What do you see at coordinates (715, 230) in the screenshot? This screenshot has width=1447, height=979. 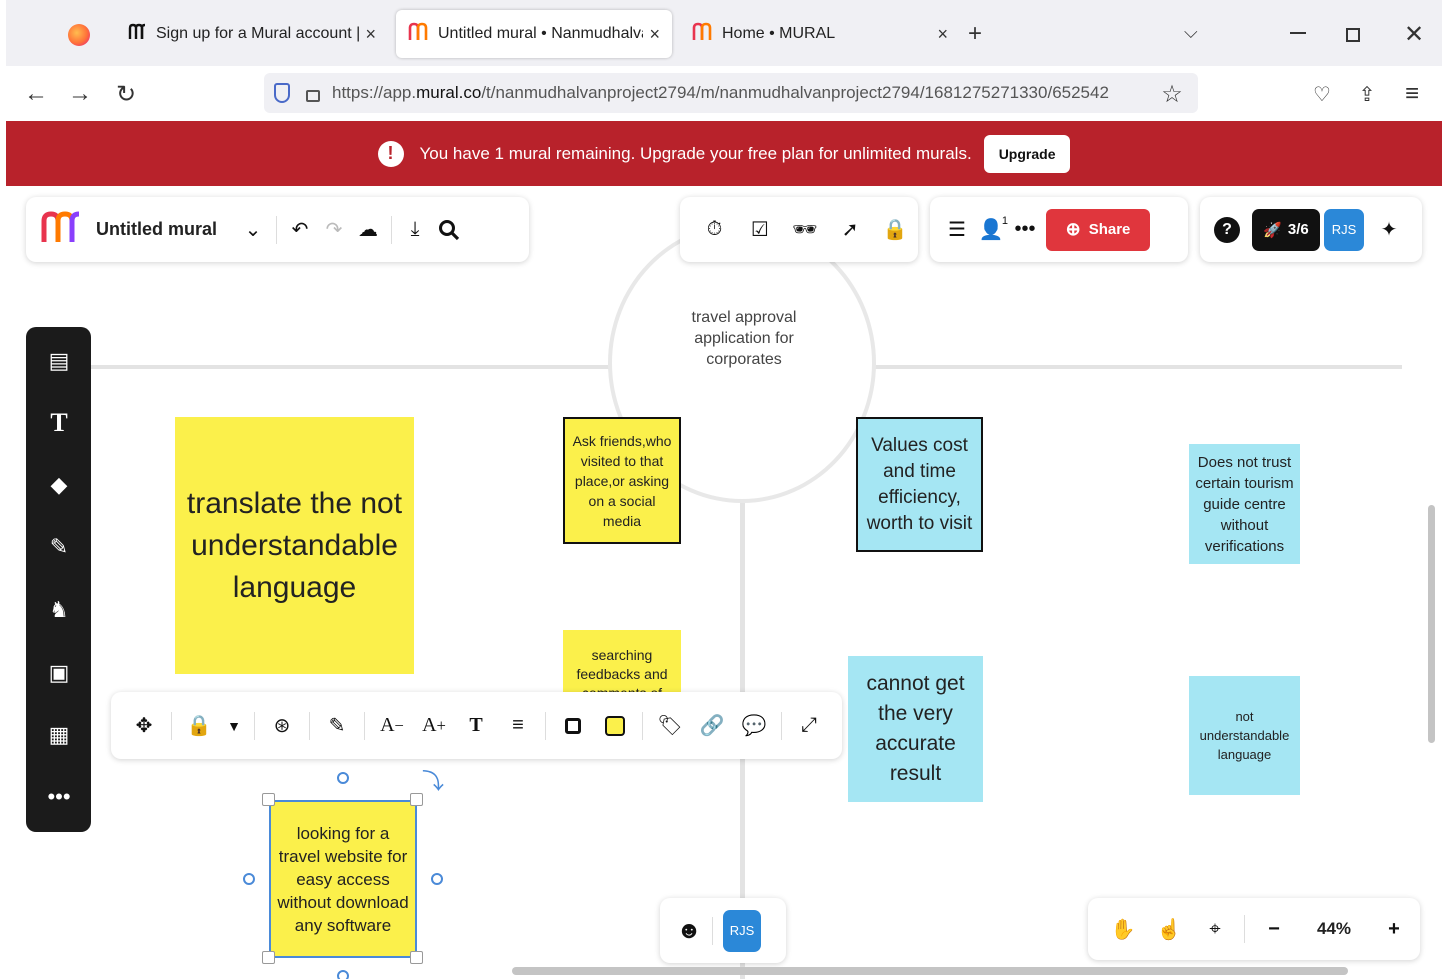 I see `timer-icon: ⏱` at bounding box center [715, 230].